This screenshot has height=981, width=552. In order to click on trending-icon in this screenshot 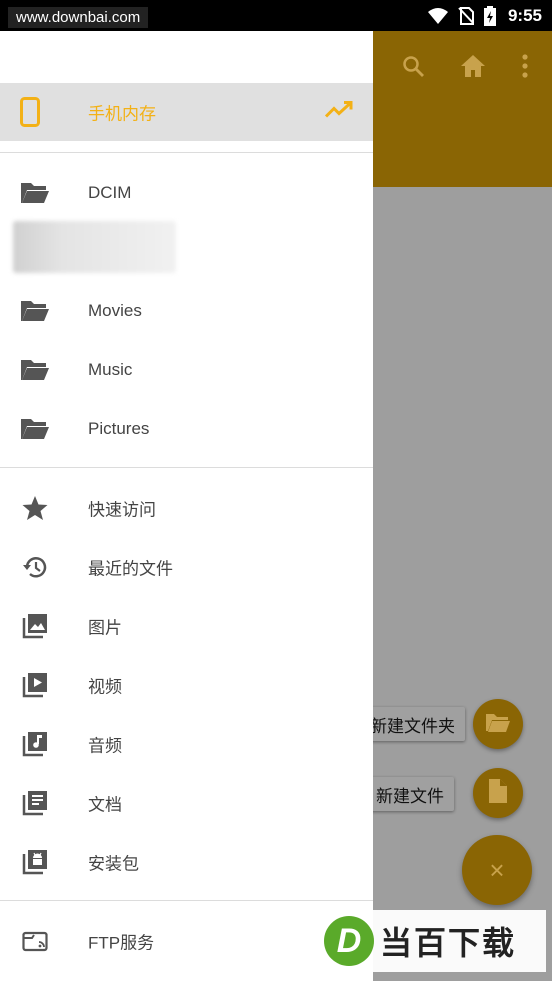, I will do `click(338, 112)`.